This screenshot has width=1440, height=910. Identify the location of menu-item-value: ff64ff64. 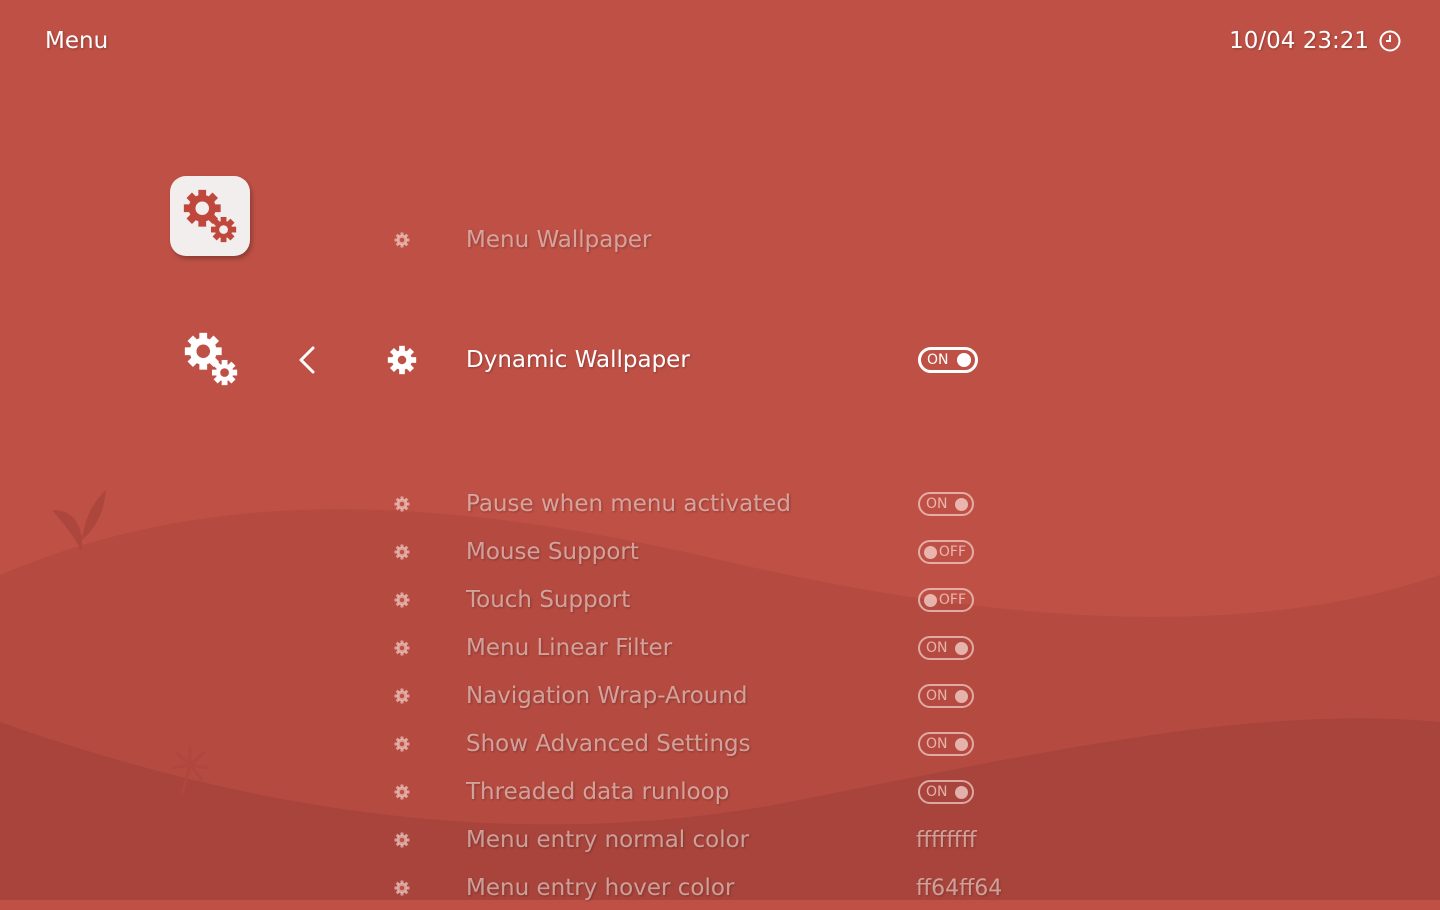
(959, 888).